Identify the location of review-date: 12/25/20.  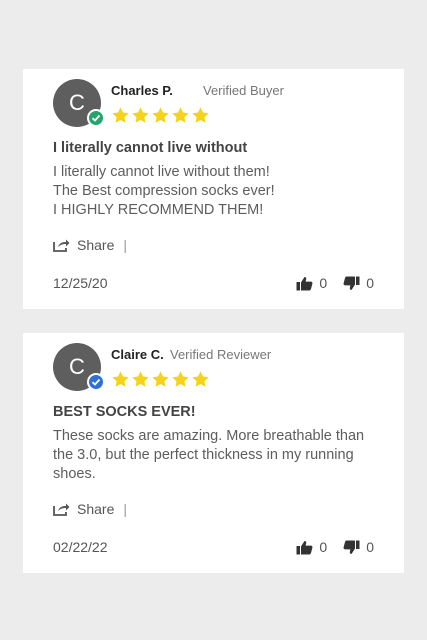
(80, 283).